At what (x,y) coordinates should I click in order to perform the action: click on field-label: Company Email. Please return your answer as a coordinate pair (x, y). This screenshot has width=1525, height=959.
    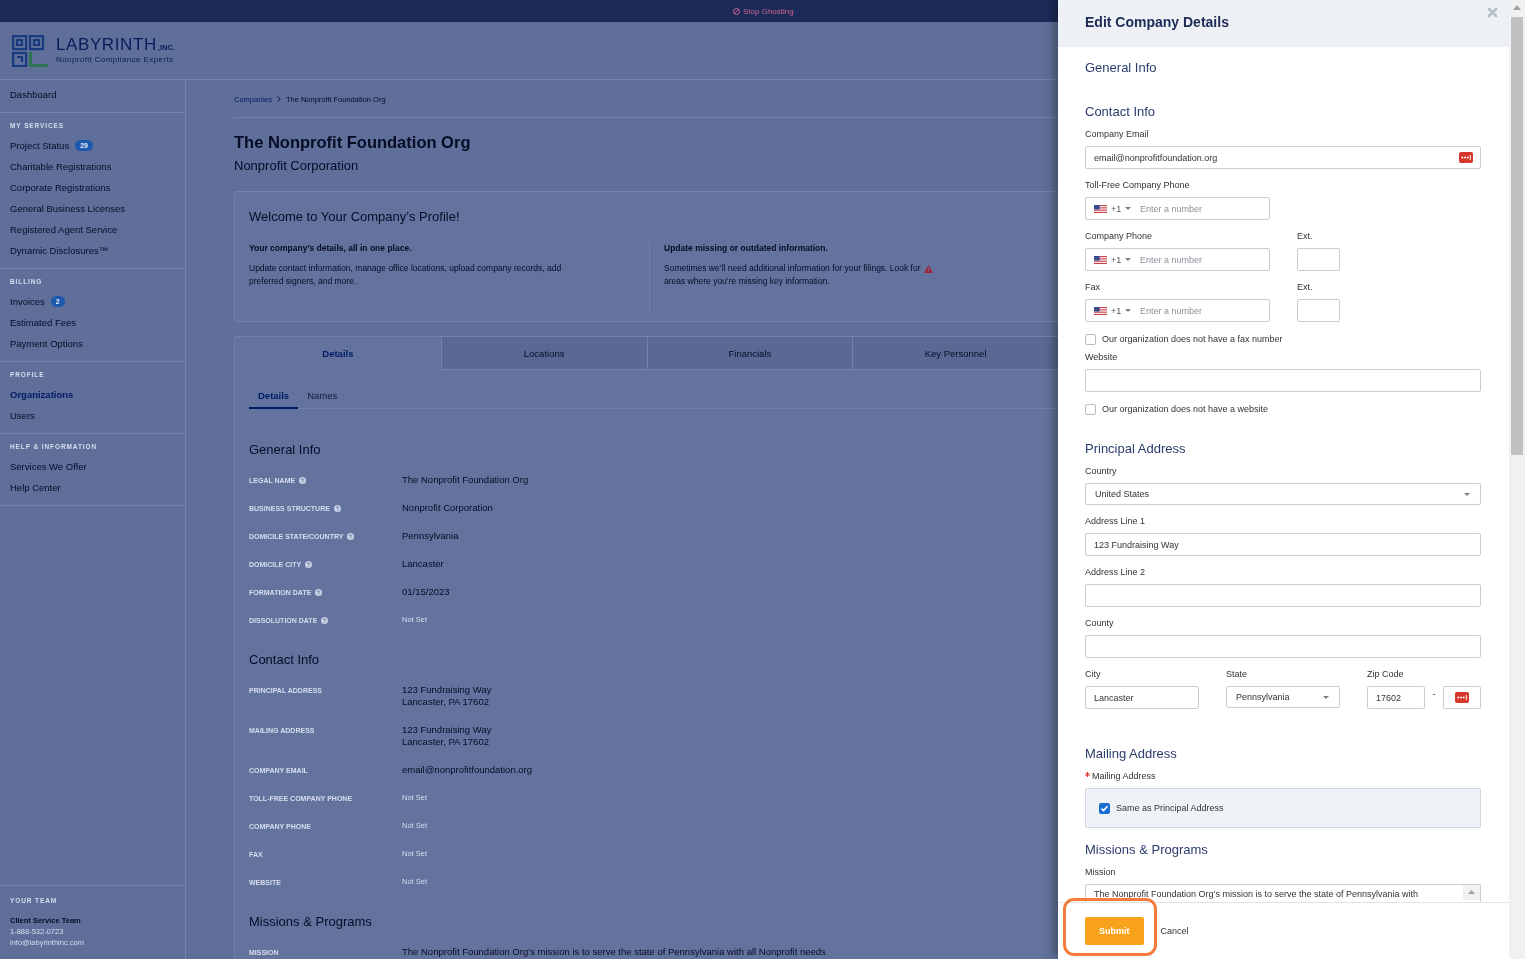
    Looking at the image, I should click on (1117, 134).